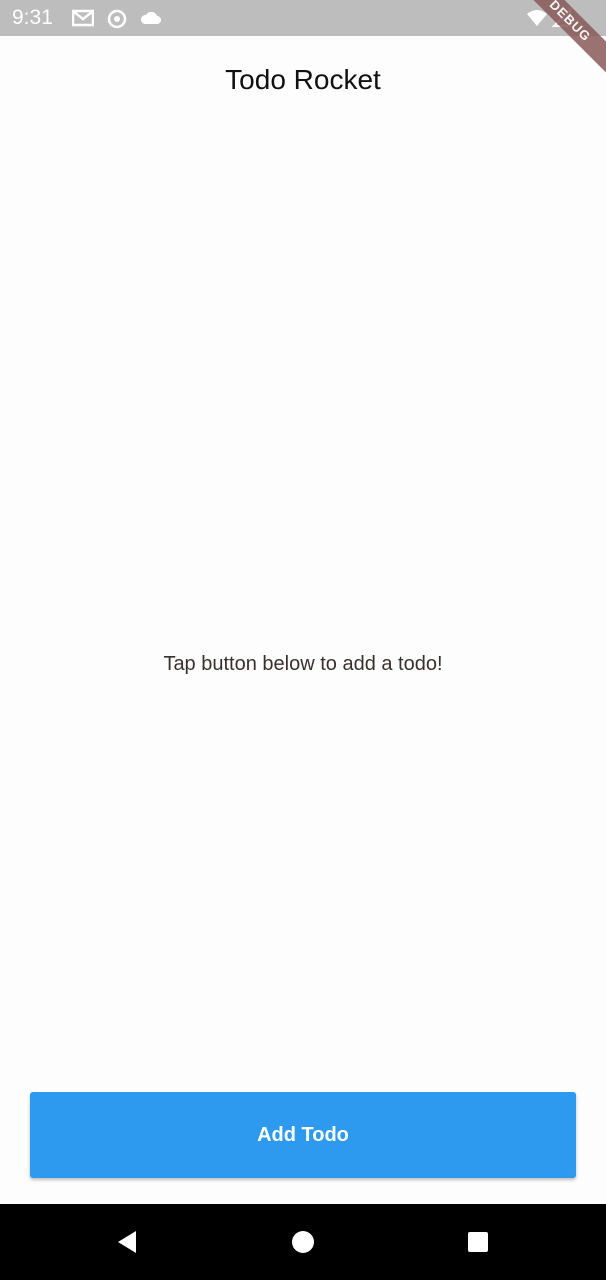  Describe the element at coordinates (117, 18) in the screenshot. I see `sync-icon` at that location.